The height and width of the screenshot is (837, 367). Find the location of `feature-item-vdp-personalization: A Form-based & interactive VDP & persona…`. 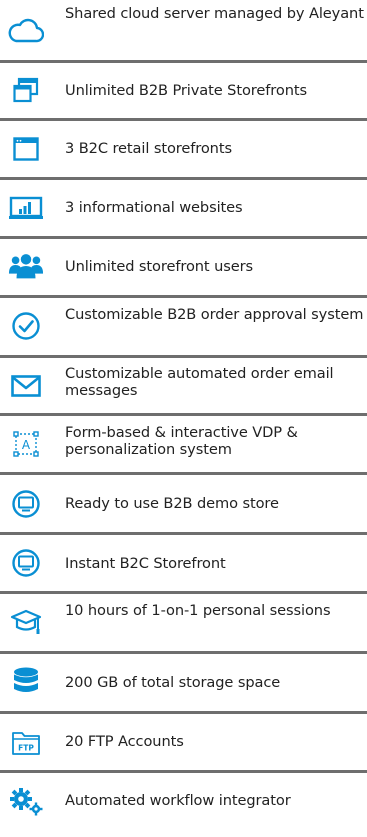

feature-item-vdp-personalization: A Form-based & interactive VDP & persona… is located at coordinates (183, 444).